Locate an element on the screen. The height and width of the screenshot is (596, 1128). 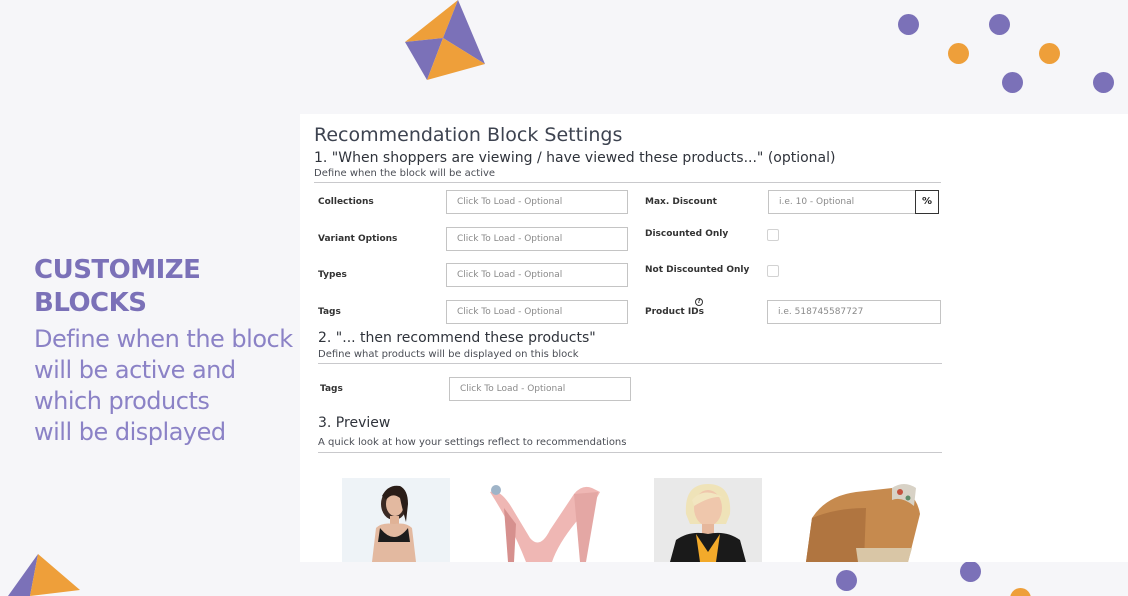
tags-input: Click To Load - Optional is located at coordinates (537, 312).